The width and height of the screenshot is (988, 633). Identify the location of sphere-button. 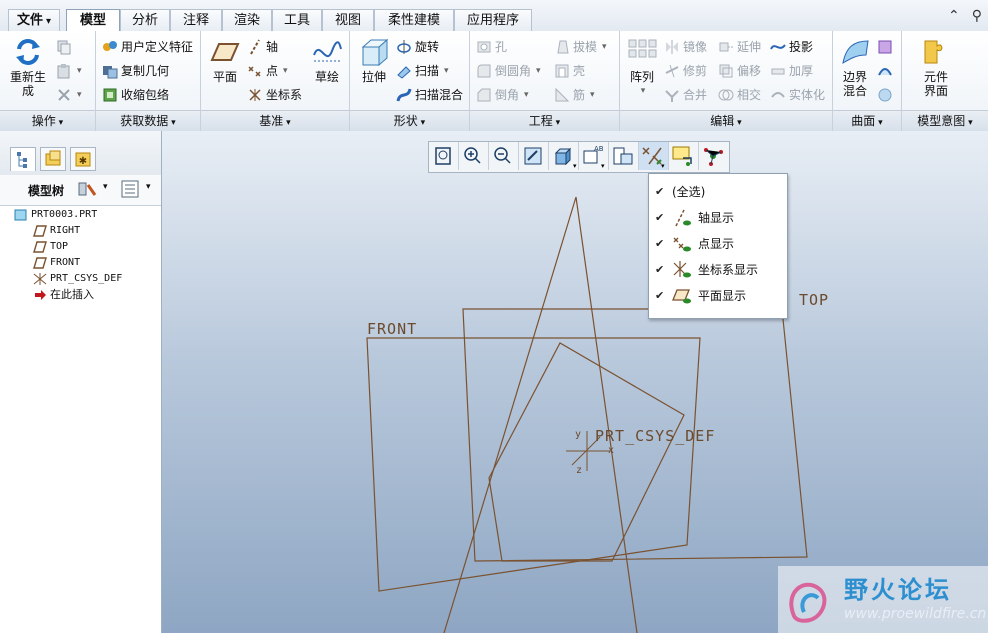
(885, 95).